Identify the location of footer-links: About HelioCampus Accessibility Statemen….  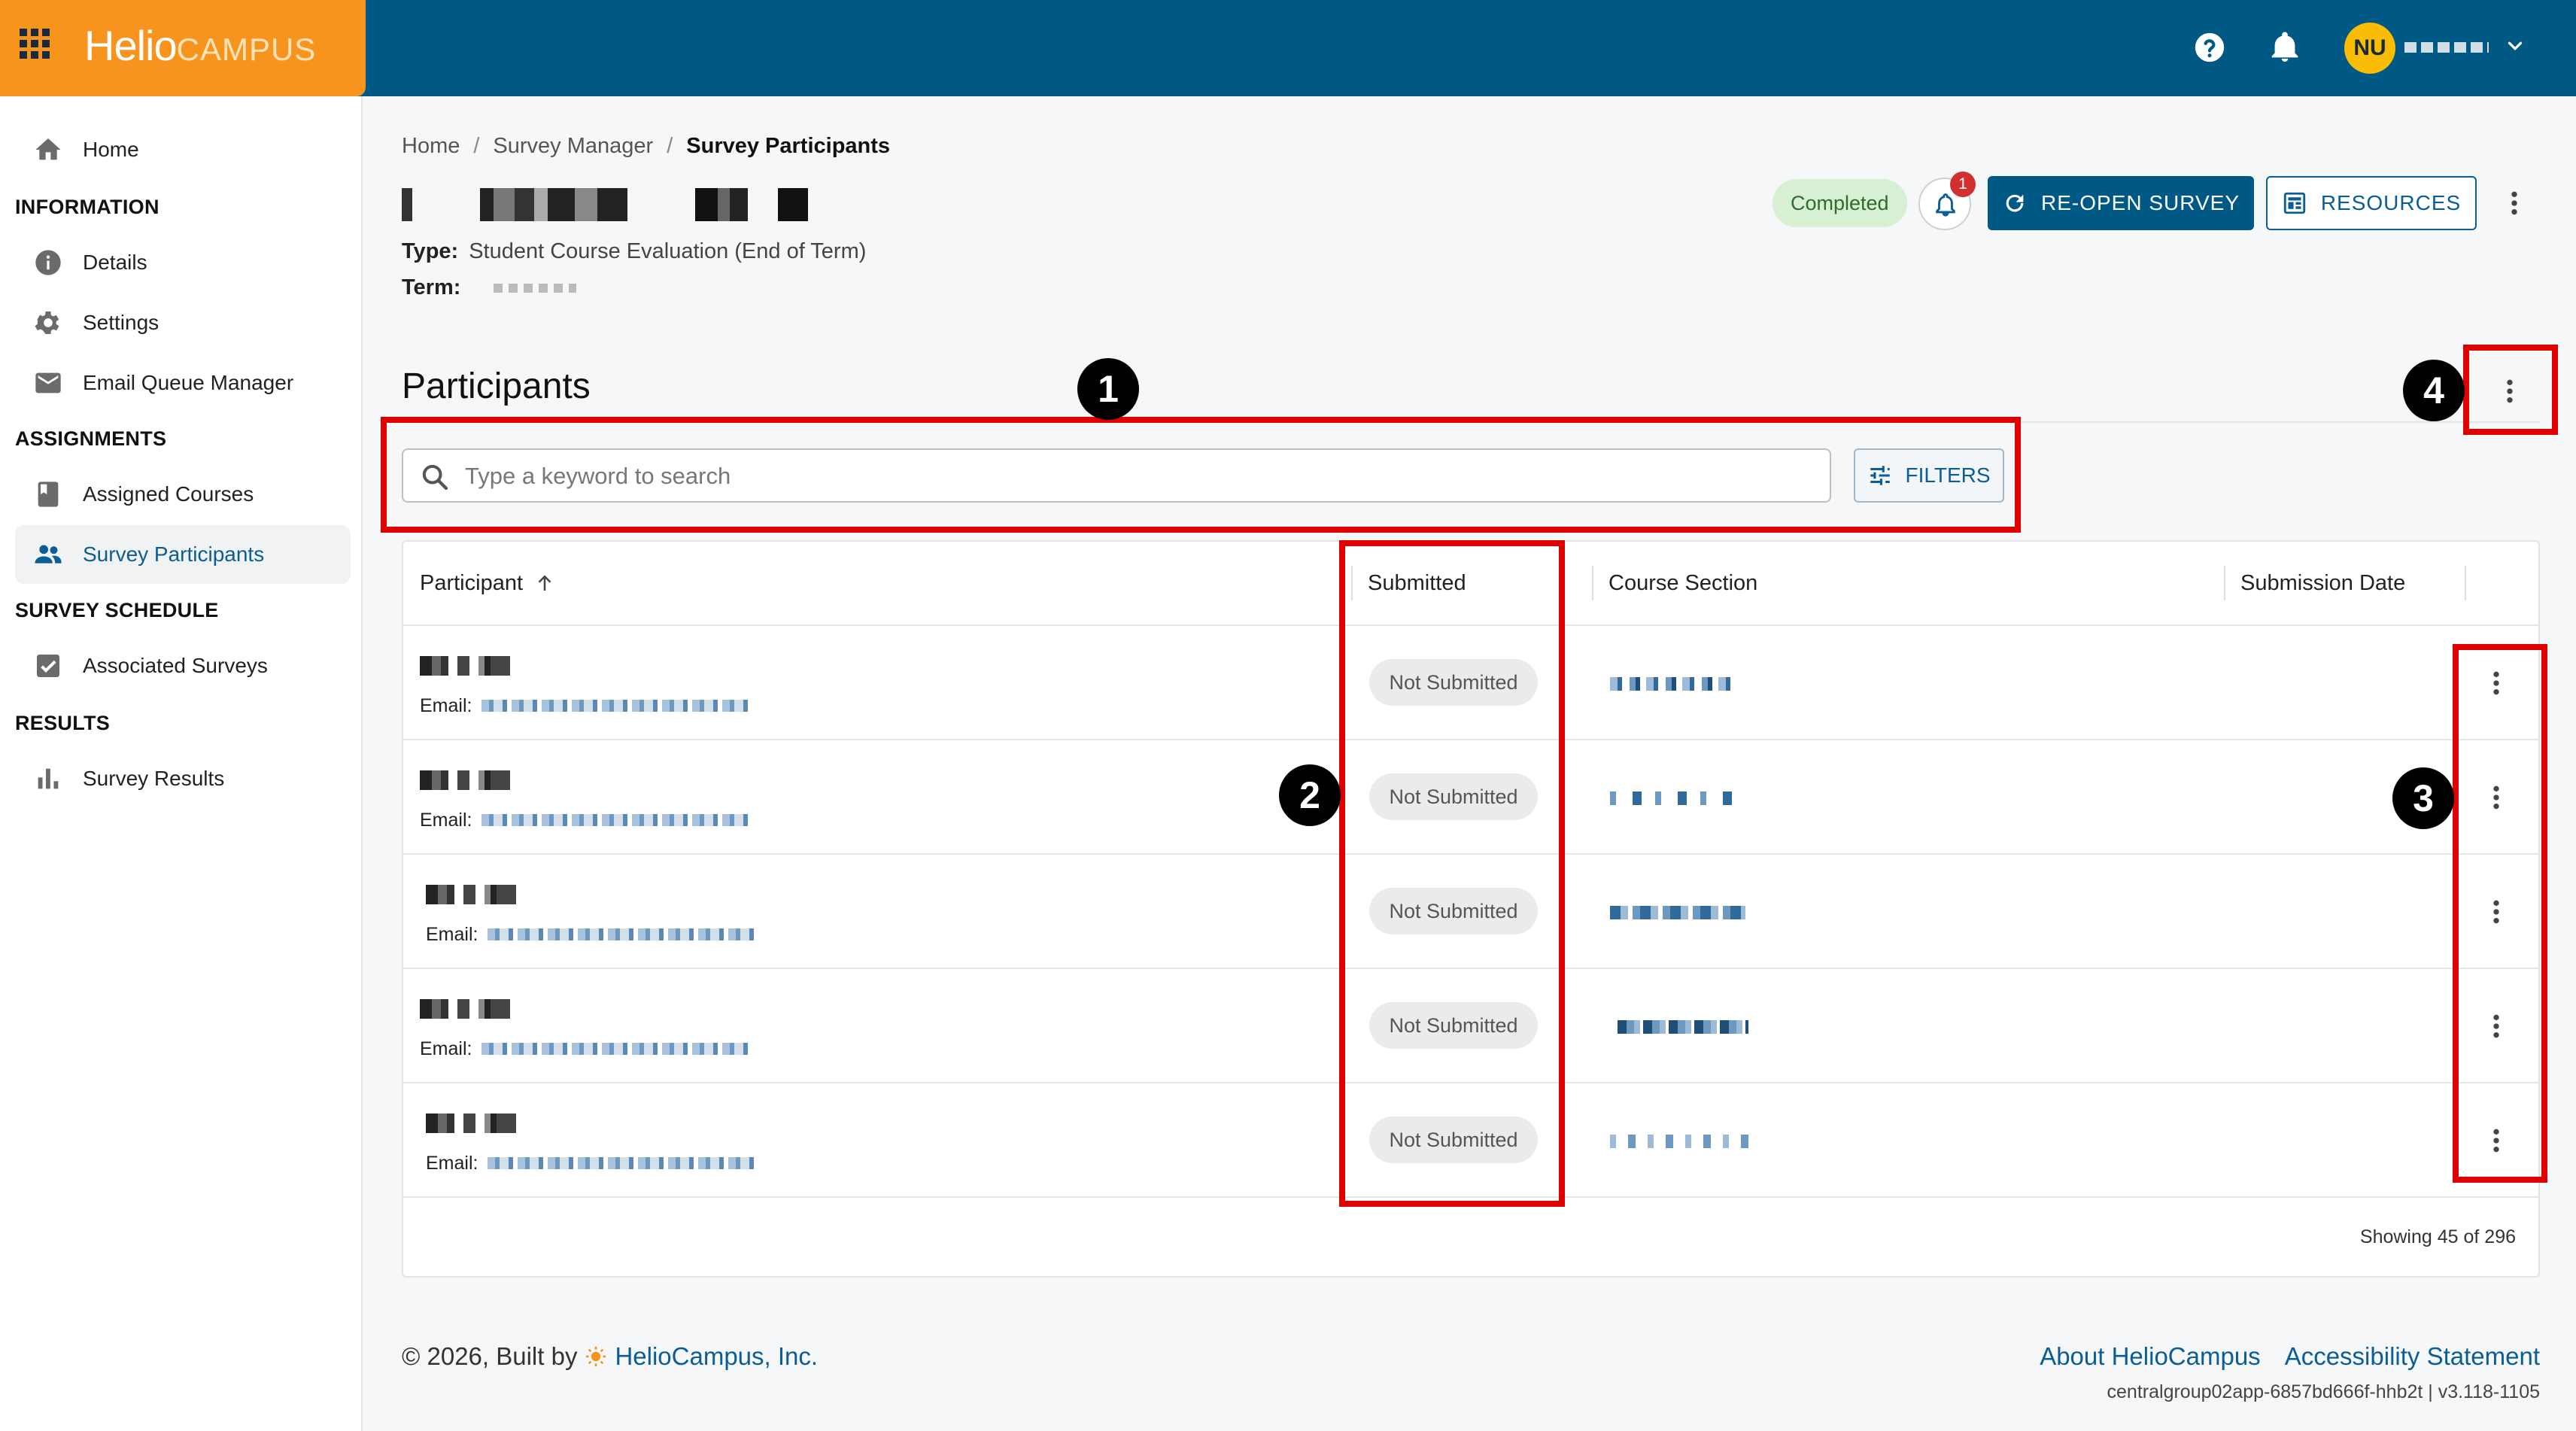
(2290, 1356).